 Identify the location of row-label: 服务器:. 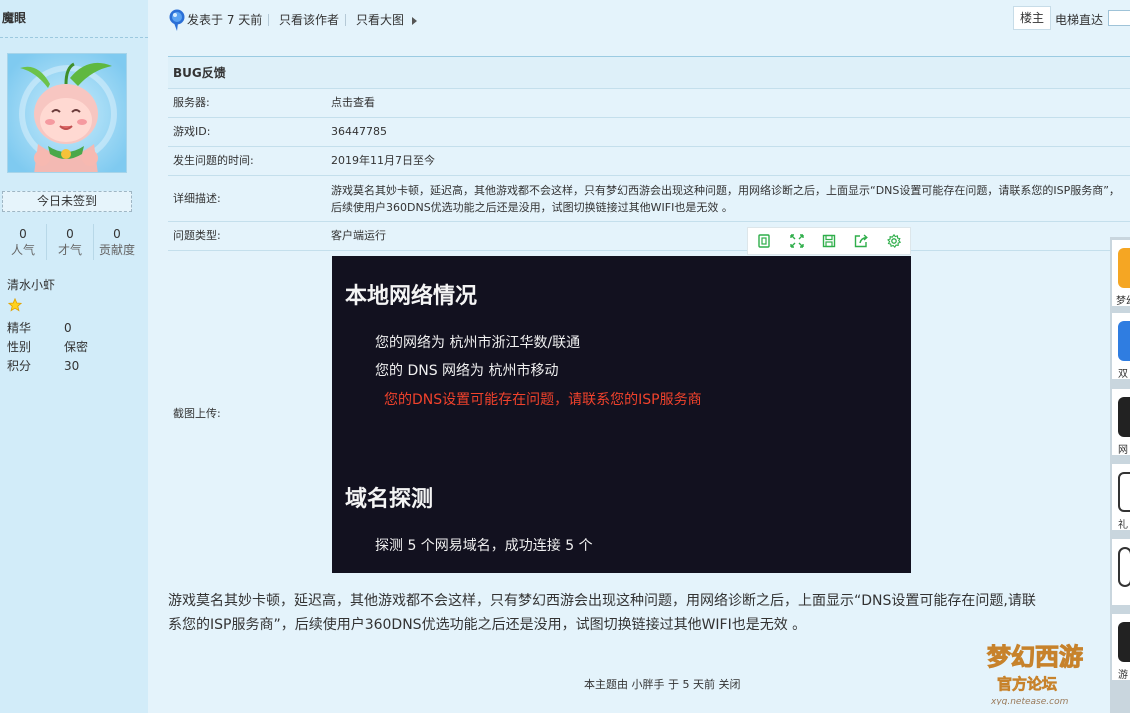
(191, 102).